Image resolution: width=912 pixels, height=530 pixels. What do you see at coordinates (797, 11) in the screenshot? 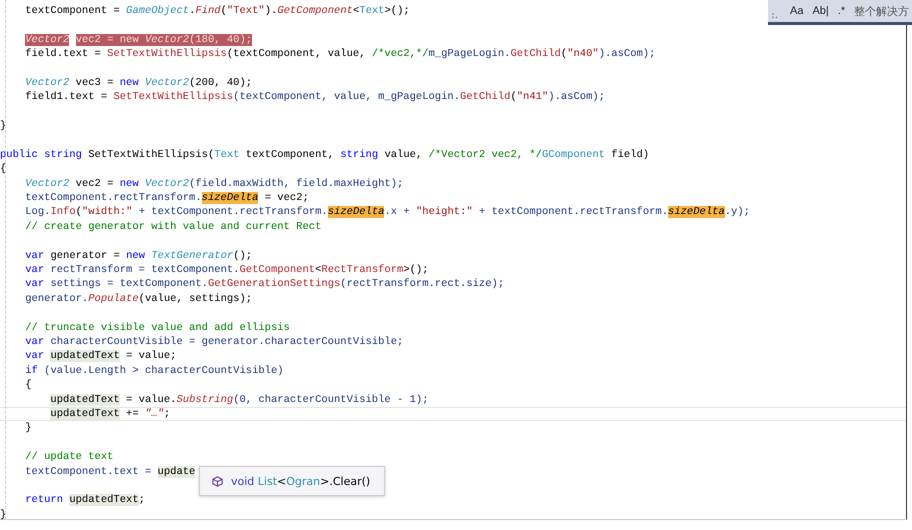
I see `find-option-toggle: Aa` at bounding box center [797, 11].